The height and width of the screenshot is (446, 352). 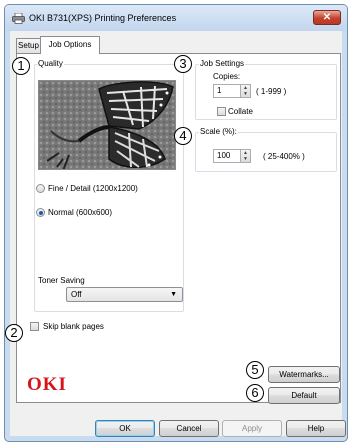 What do you see at coordinates (21, 66) in the screenshot?
I see `callout-1: 1` at bounding box center [21, 66].